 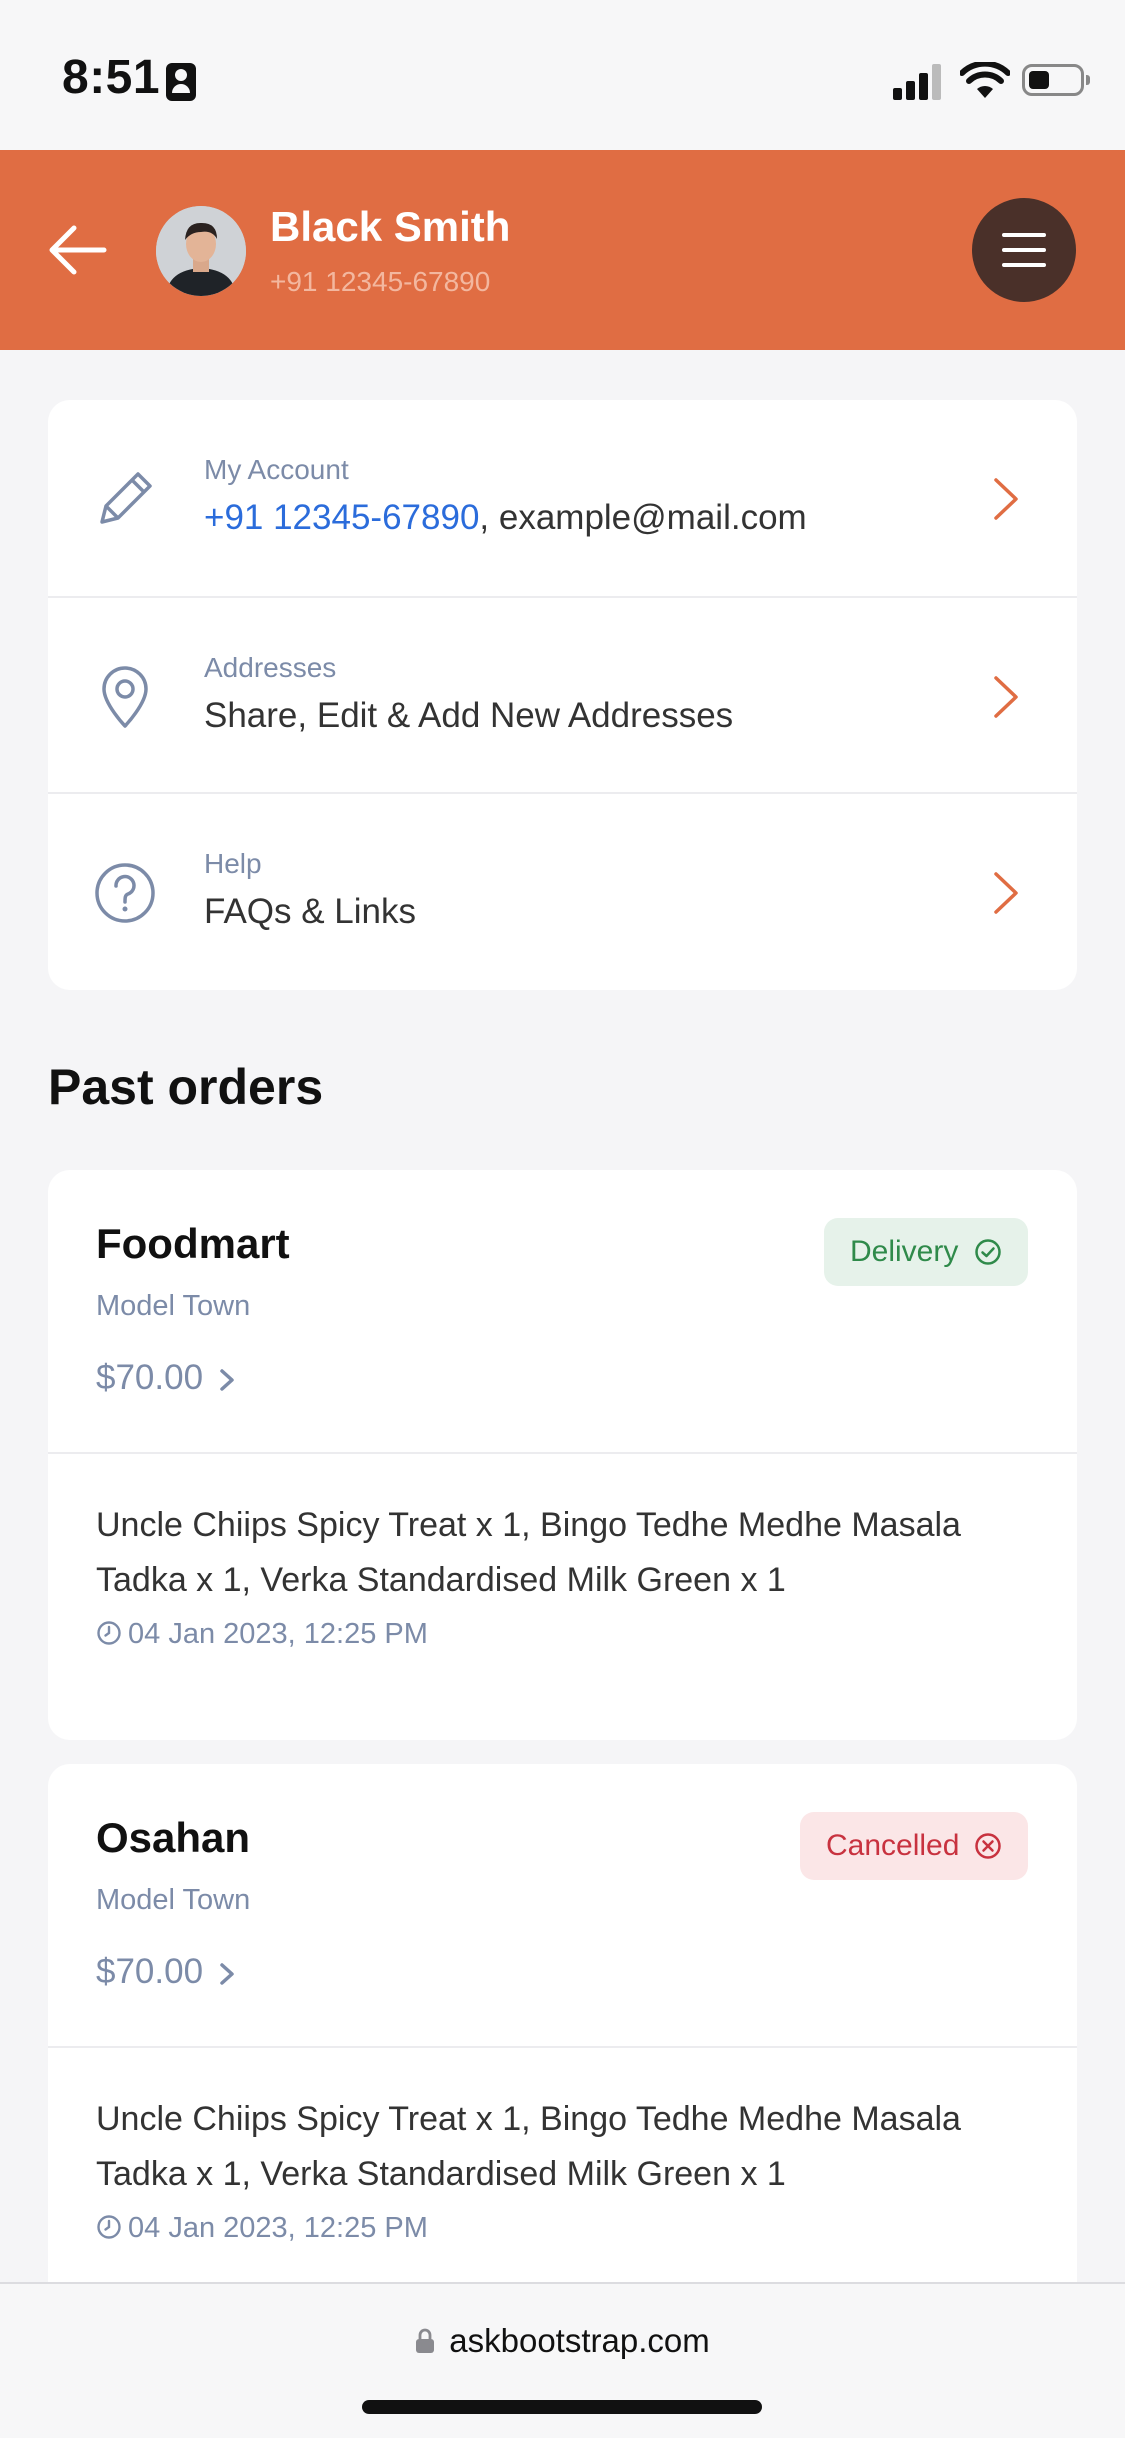 I want to click on status-badge: Cancelled, so click(x=914, y=1846).